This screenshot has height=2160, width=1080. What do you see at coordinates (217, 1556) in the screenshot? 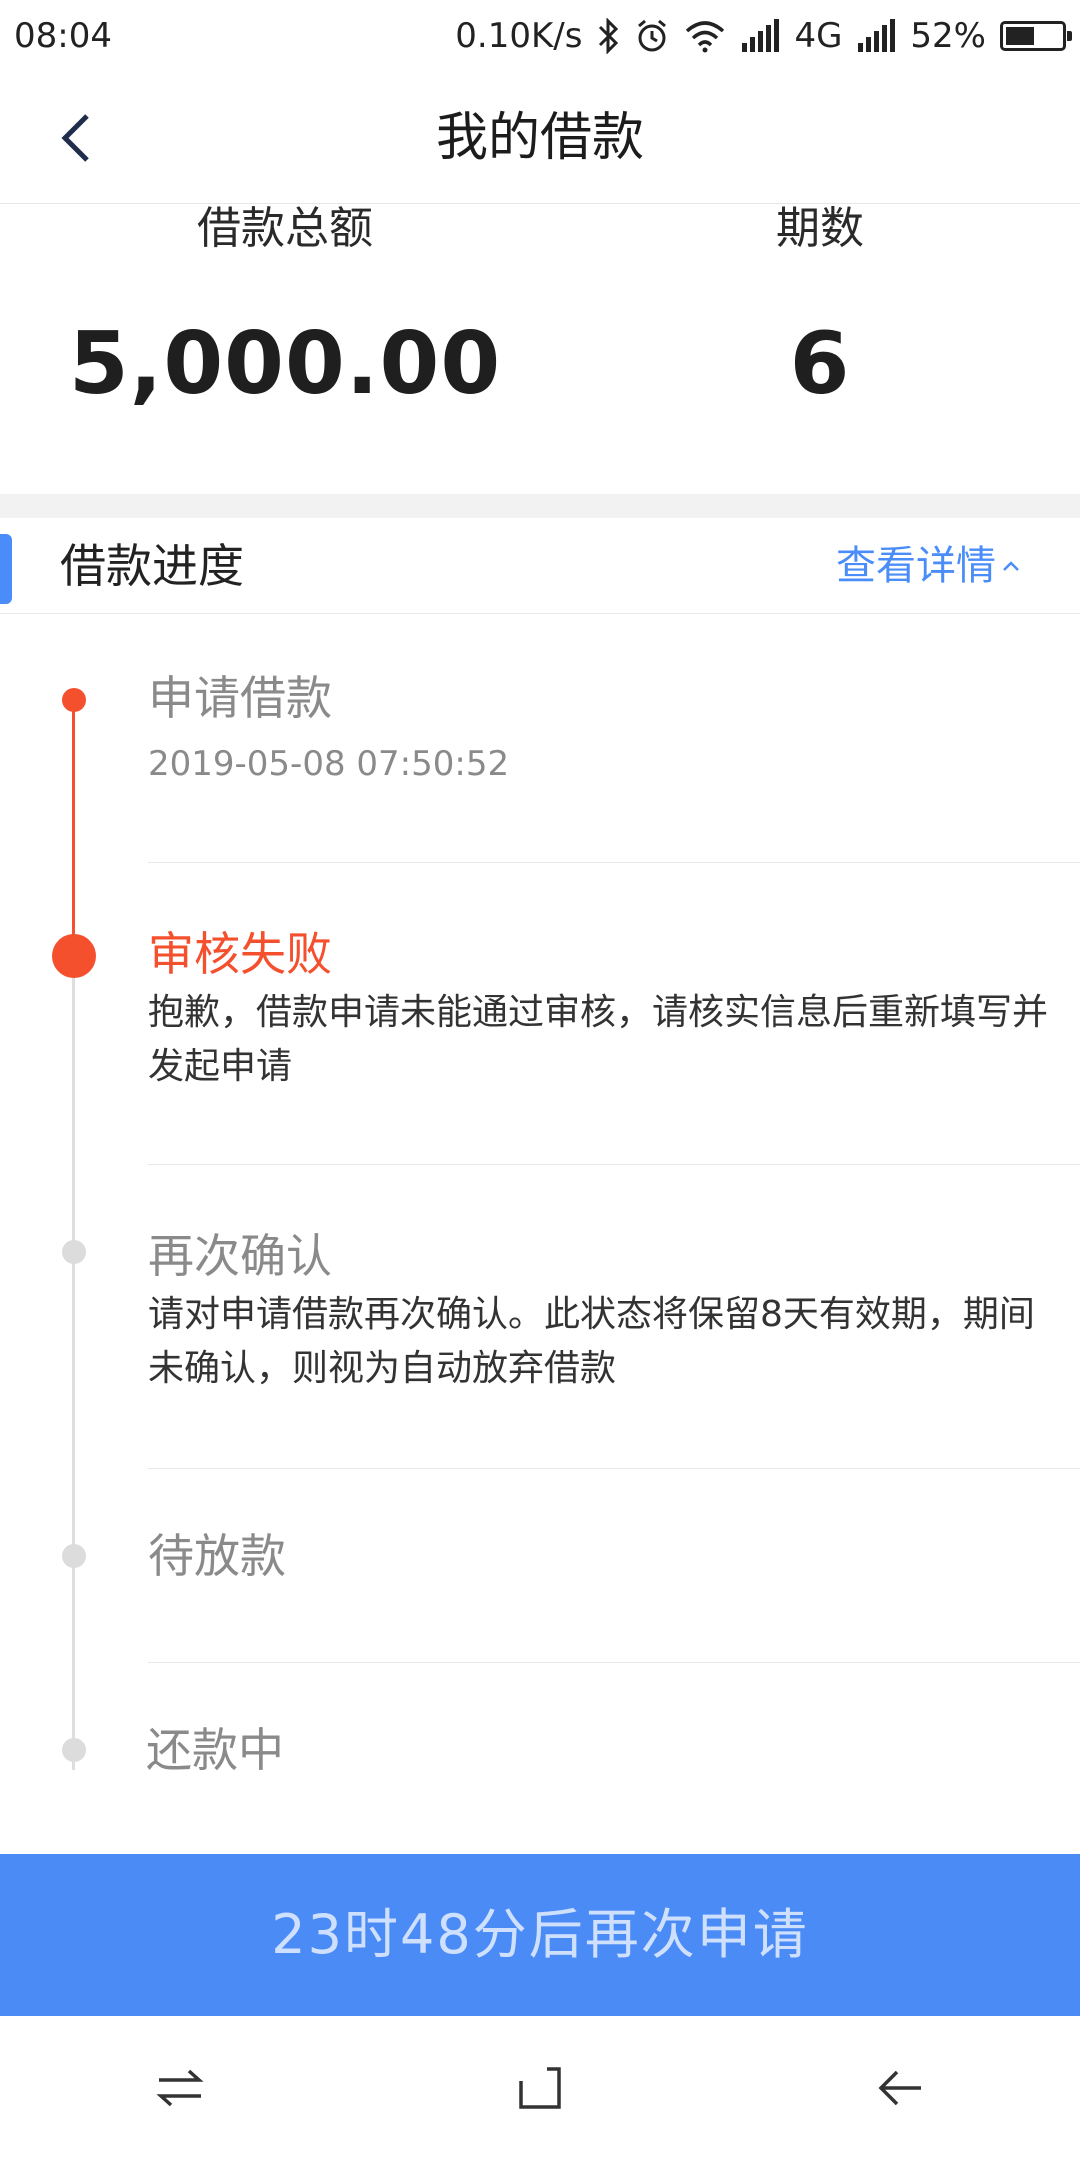
I see `step-title: 待放款` at bounding box center [217, 1556].